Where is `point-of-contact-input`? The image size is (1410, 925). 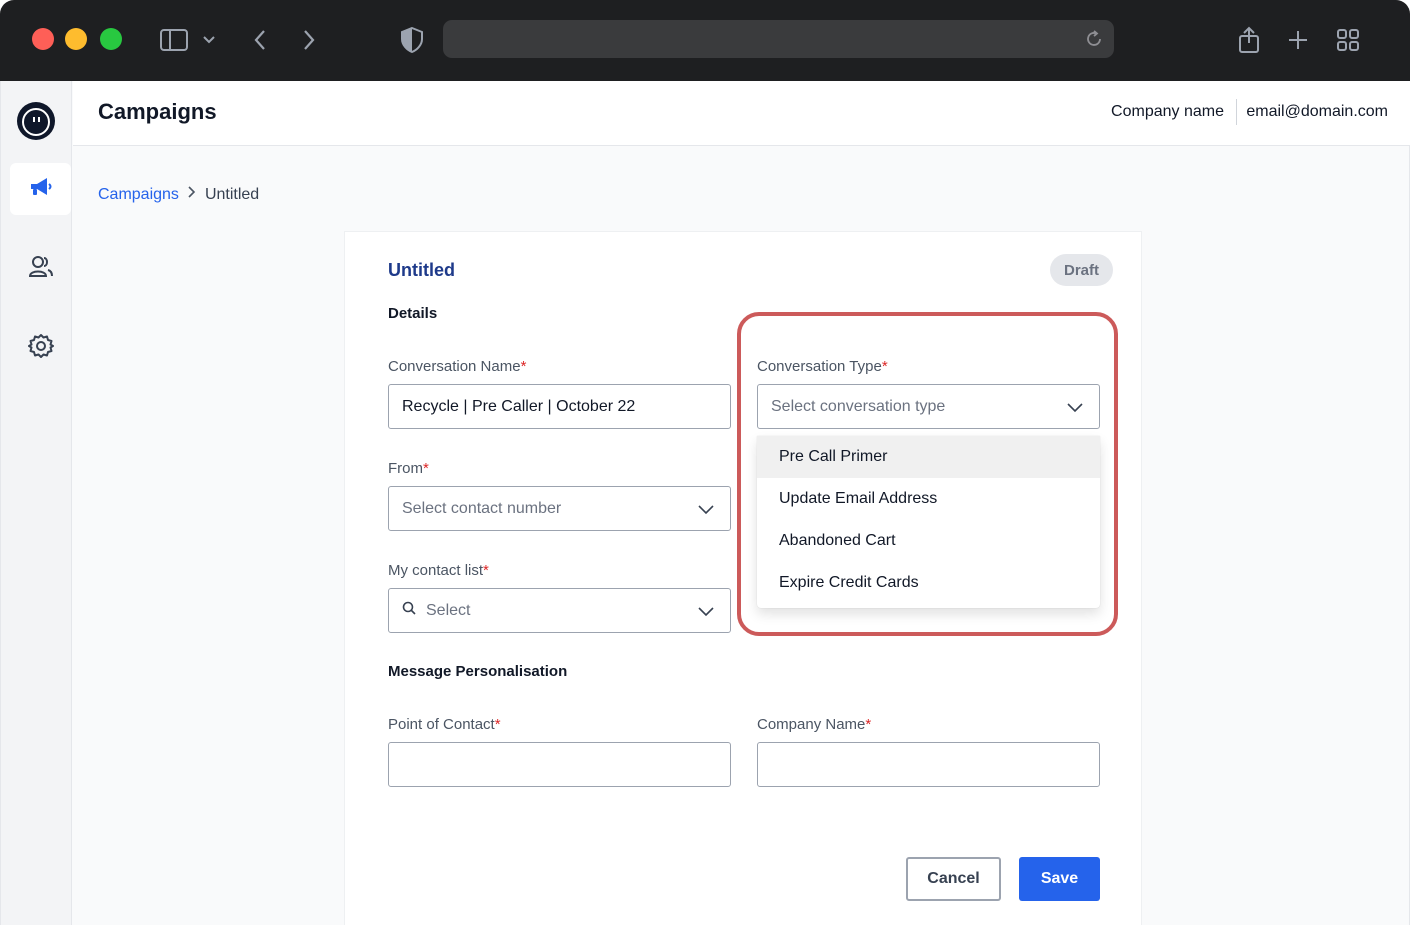 point-of-contact-input is located at coordinates (559, 764).